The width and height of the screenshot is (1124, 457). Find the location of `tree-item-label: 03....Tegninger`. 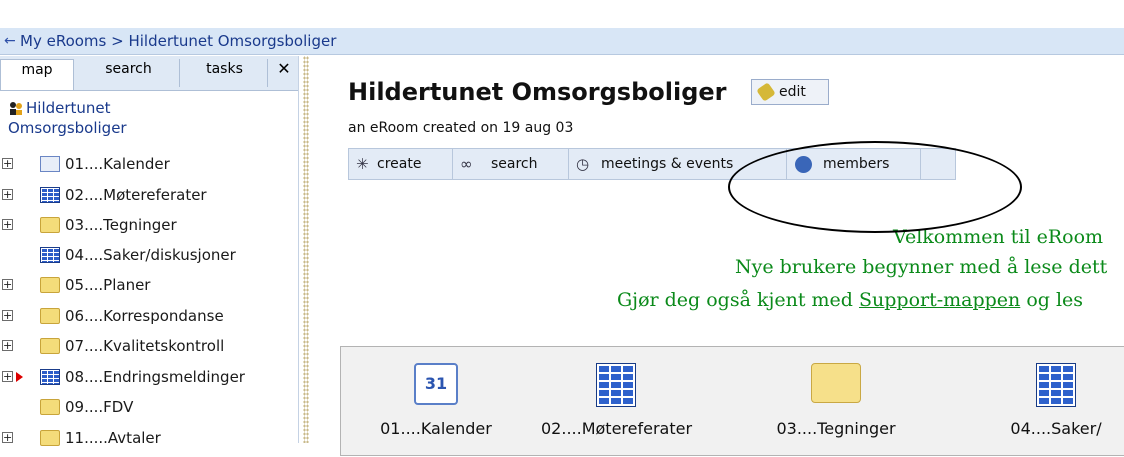

tree-item-label: 03....Tegninger is located at coordinates (121, 225).